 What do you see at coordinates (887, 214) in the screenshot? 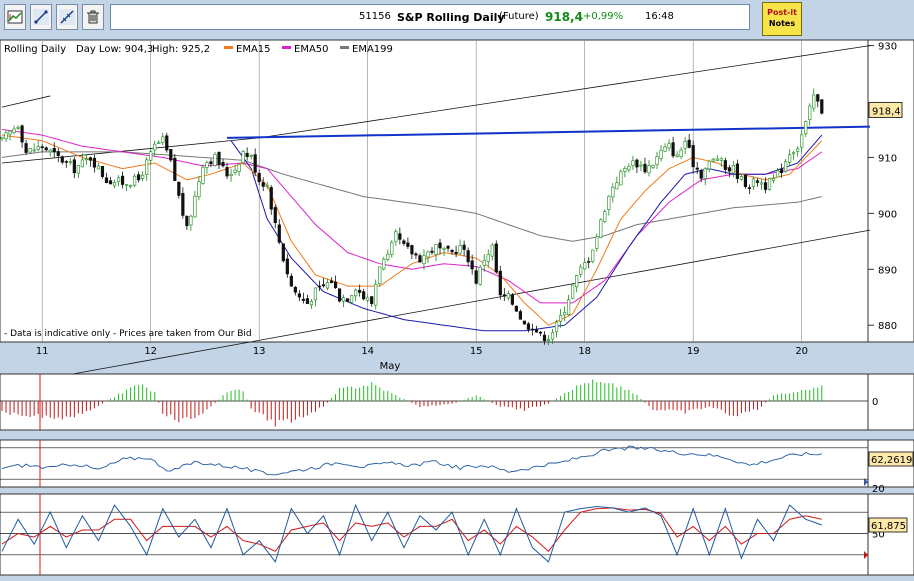
I see `y-tick-label: 900` at bounding box center [887, 214].